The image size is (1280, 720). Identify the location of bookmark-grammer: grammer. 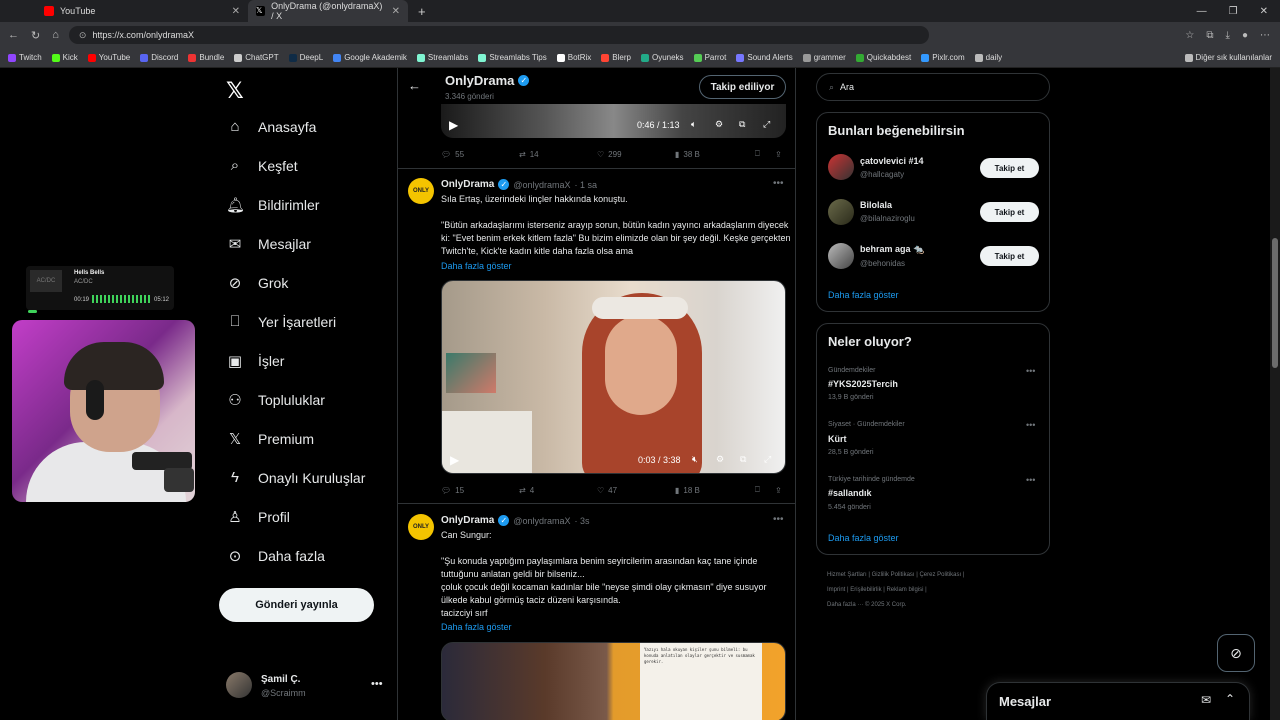
(824, 57).